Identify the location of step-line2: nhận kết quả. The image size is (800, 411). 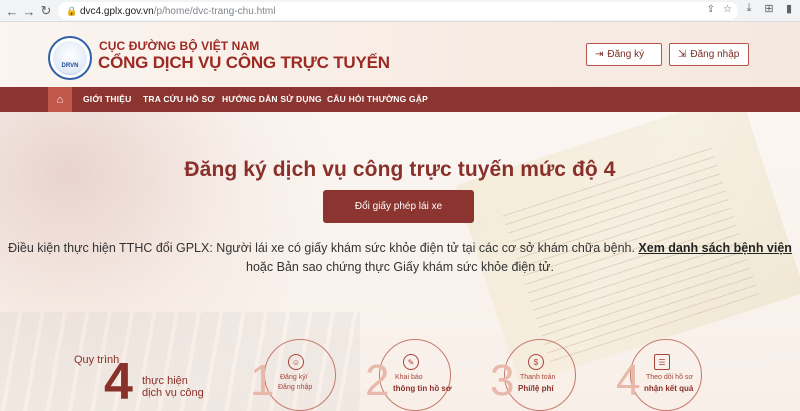
(669, 388).